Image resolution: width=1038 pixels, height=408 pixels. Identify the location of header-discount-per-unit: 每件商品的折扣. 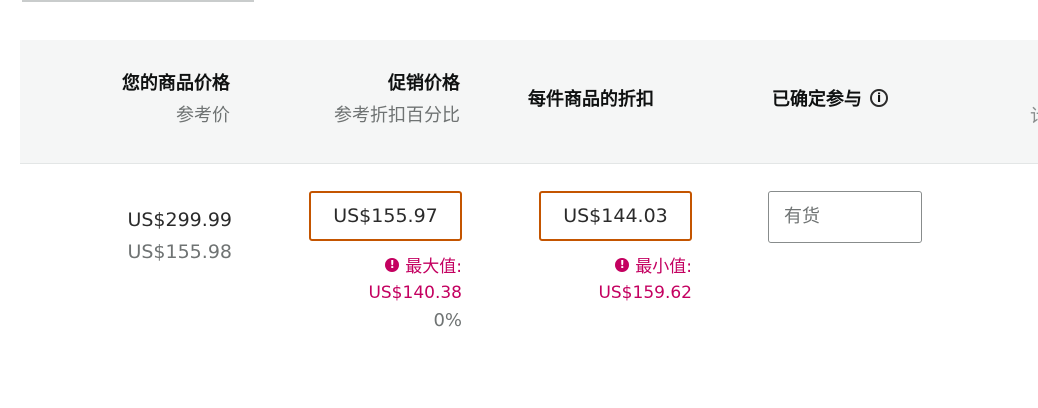
(591, 99).